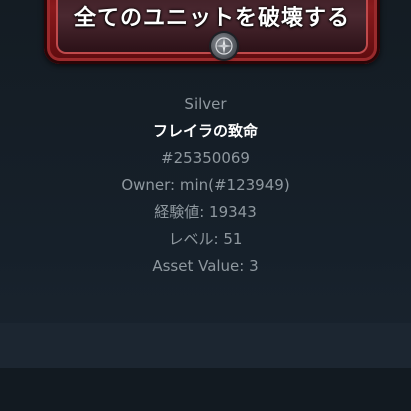 Image resolution: width=411 pixels, height=411 pixels. I want to click on owner-label: Owner: min(#123949), so click(205, 185).